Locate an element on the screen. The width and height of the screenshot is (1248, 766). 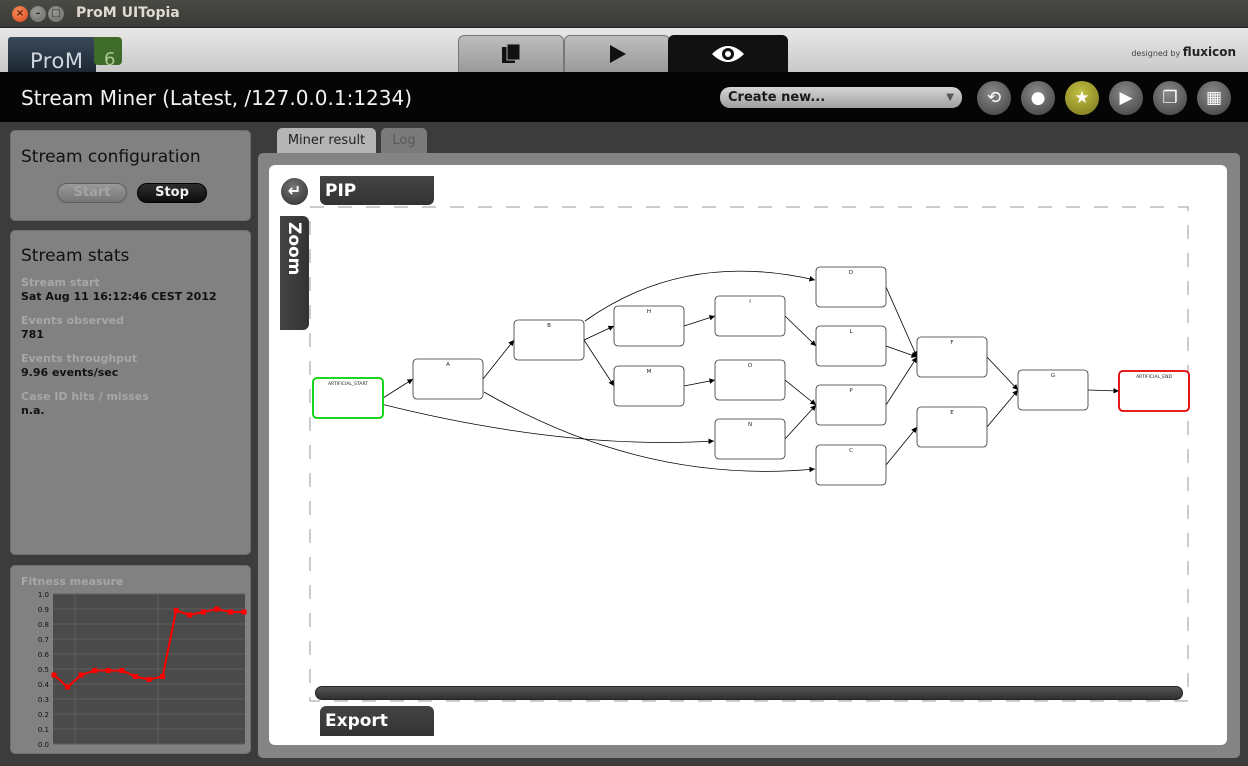
drop-button: ● is located at coordinates (1038, 98).